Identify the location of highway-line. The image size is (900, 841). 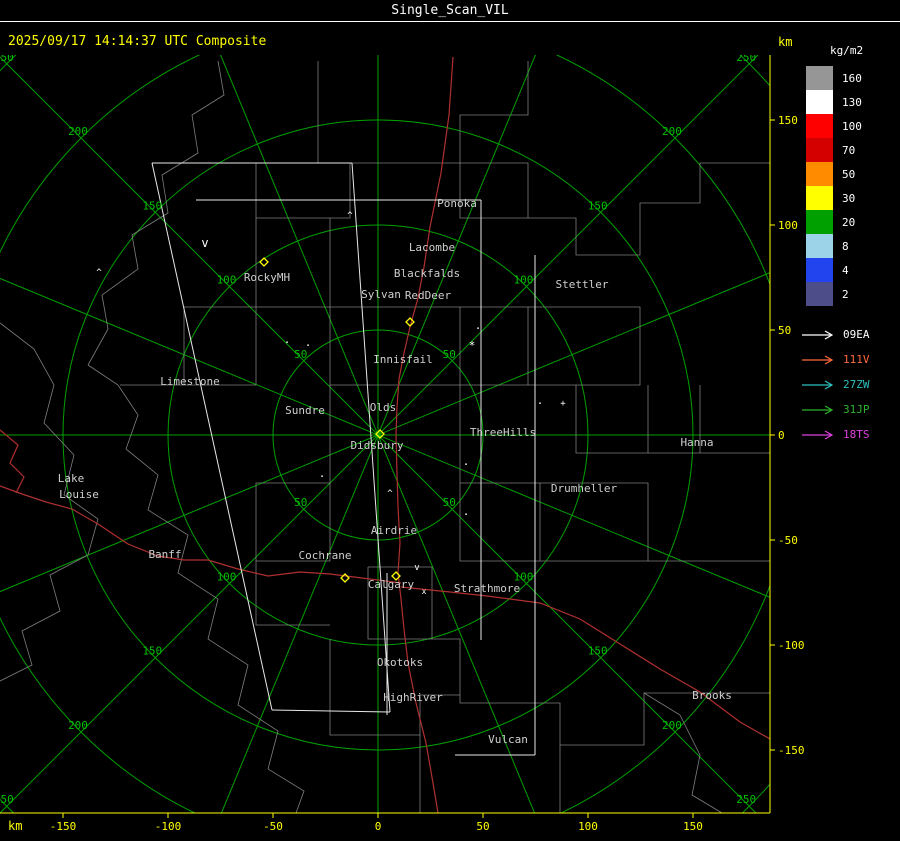
(585, 663).